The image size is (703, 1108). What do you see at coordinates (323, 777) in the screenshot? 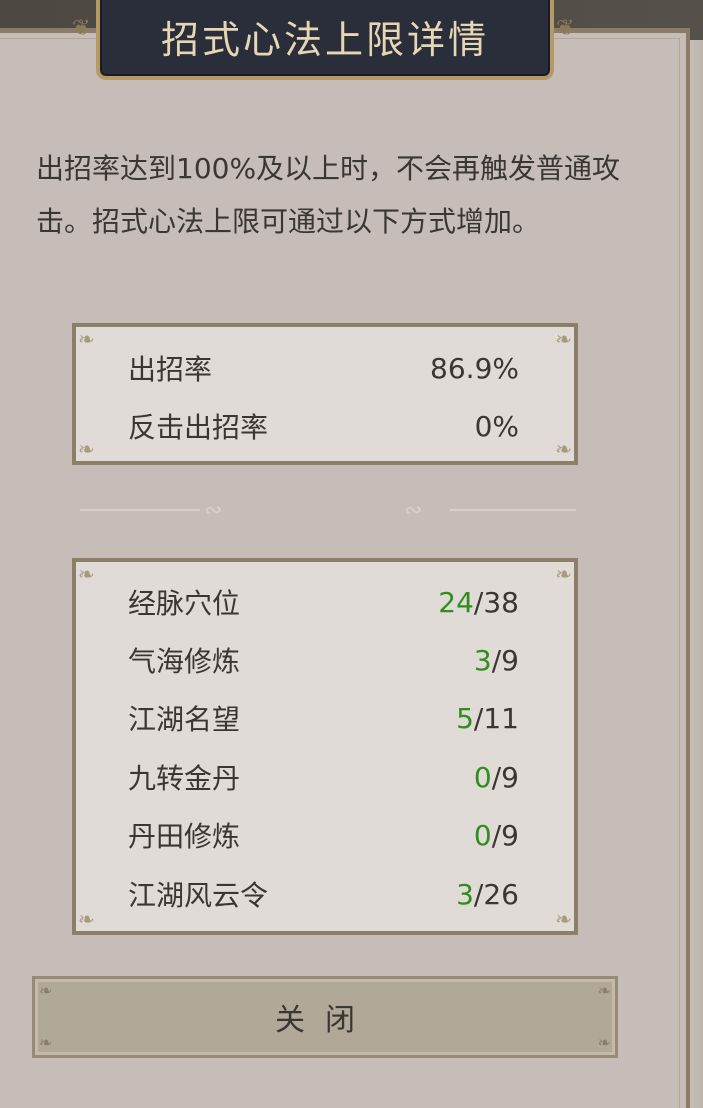
I see `source-row: 九转金丹 0/9` at bounding box center [323, 777].